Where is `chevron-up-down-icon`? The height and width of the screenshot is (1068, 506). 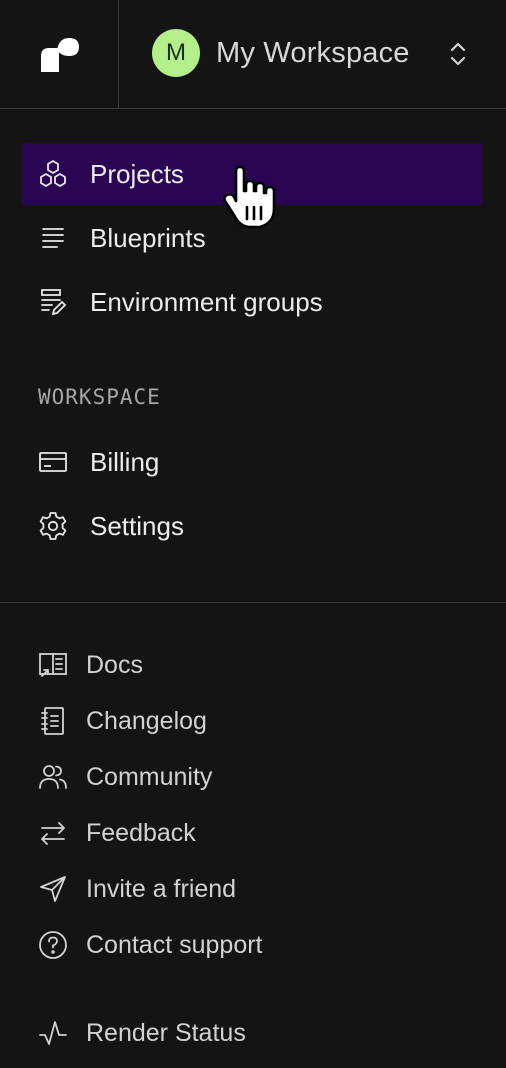
chevron-up-down-icon is located at coordinates (458, 54).